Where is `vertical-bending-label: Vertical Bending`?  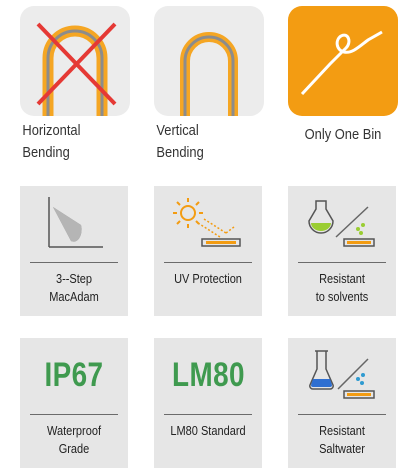
vertical-bending-label: Vertical Bending is located at coordinates (180, 141).